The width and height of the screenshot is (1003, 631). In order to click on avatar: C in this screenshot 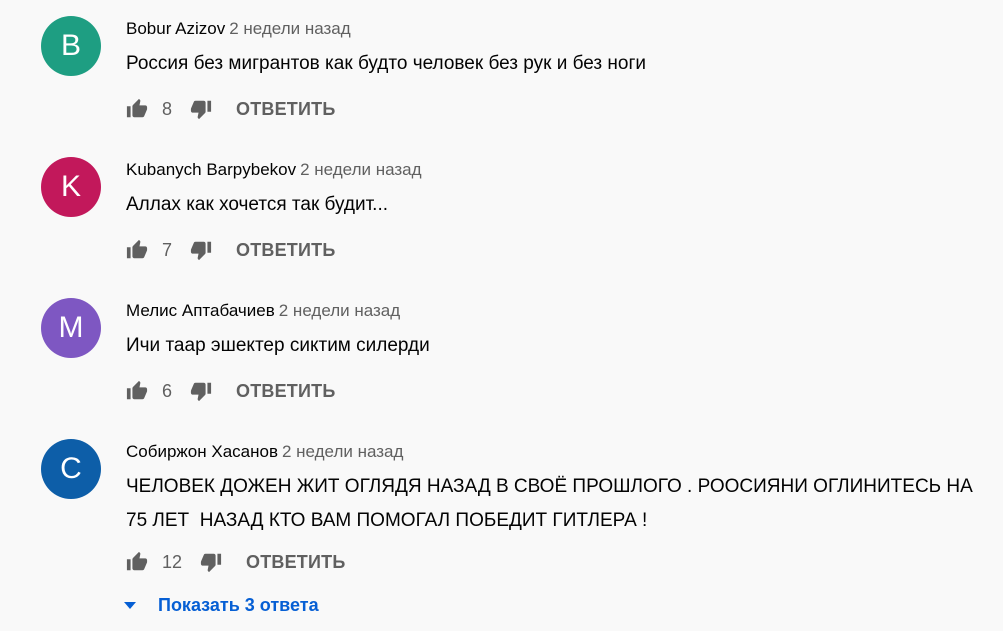, I will do `click(71, 469)`.